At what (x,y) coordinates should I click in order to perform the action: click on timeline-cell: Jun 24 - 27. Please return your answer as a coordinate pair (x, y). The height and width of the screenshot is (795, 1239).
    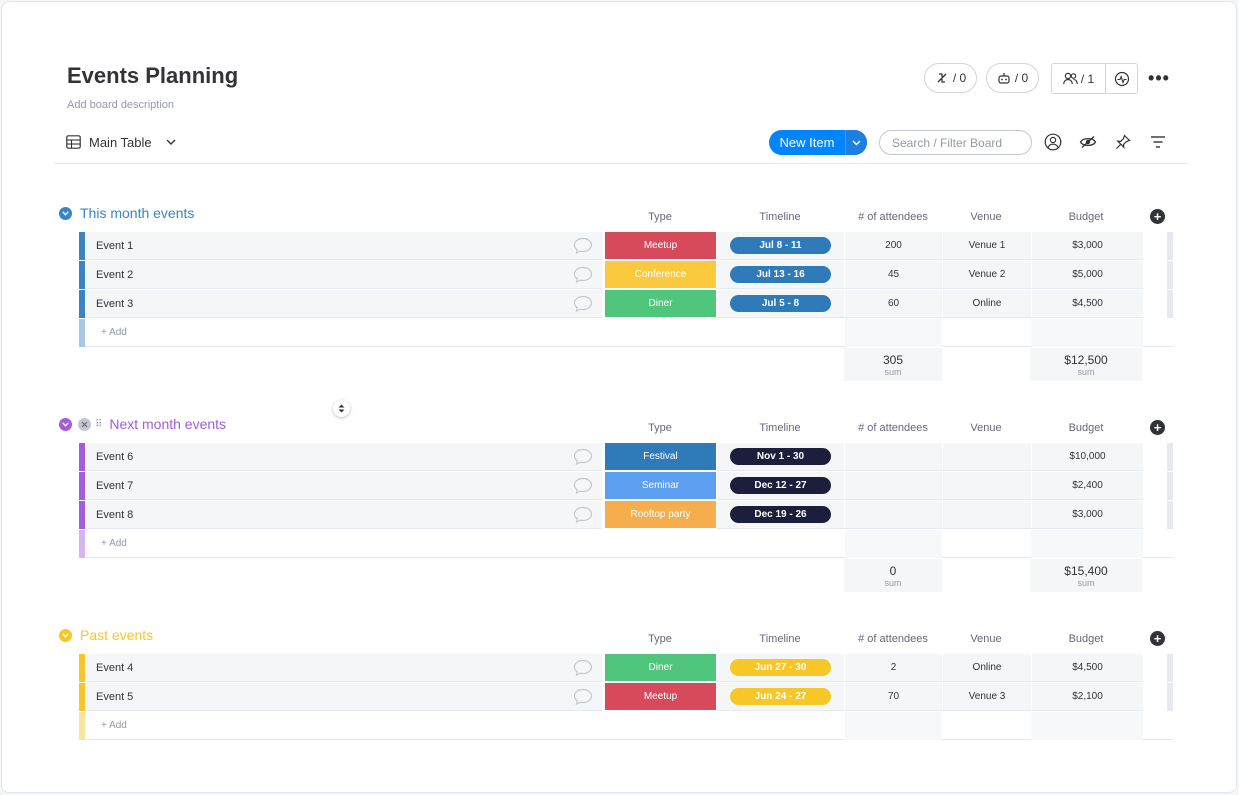
    Looking at the image, I should click on (780, 697).